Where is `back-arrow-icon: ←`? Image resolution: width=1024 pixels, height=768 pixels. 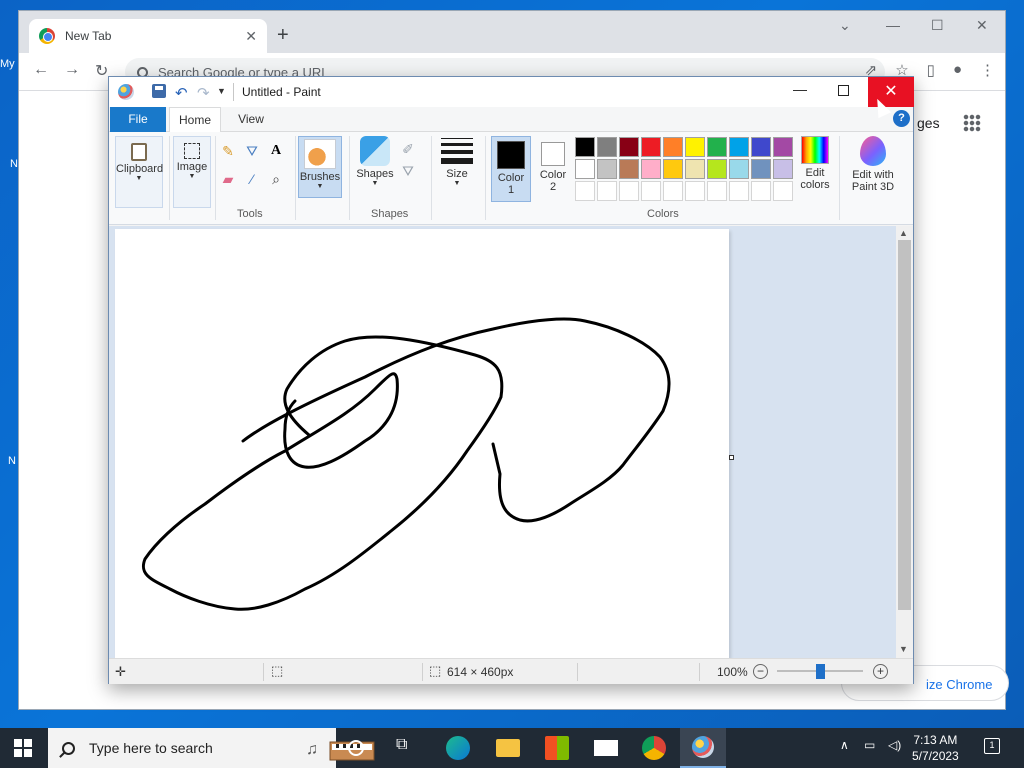 back-arrow-icon: ← is located at coordinates (41, 70).